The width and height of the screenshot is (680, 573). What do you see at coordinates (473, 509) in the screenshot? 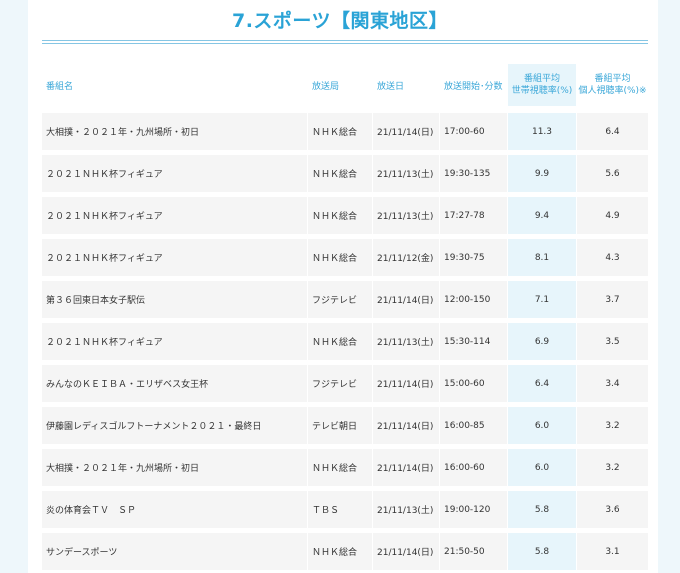
I see `start-duration: 19:00-120` at bounding box center [473, 509].